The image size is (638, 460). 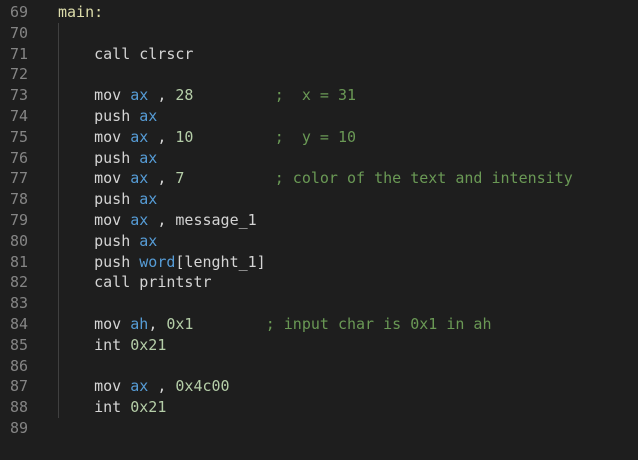 I want to click on line-number: 75, so click(x=19, y=136).